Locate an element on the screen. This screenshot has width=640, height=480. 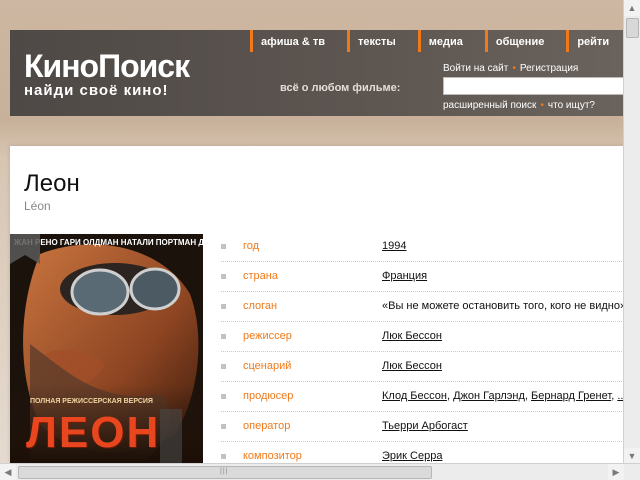
poster-edition: ПОЛНАЯ РЕЖИССЕРСКАЯ ВЕРСИЯ is located at coordinates (91, 401).